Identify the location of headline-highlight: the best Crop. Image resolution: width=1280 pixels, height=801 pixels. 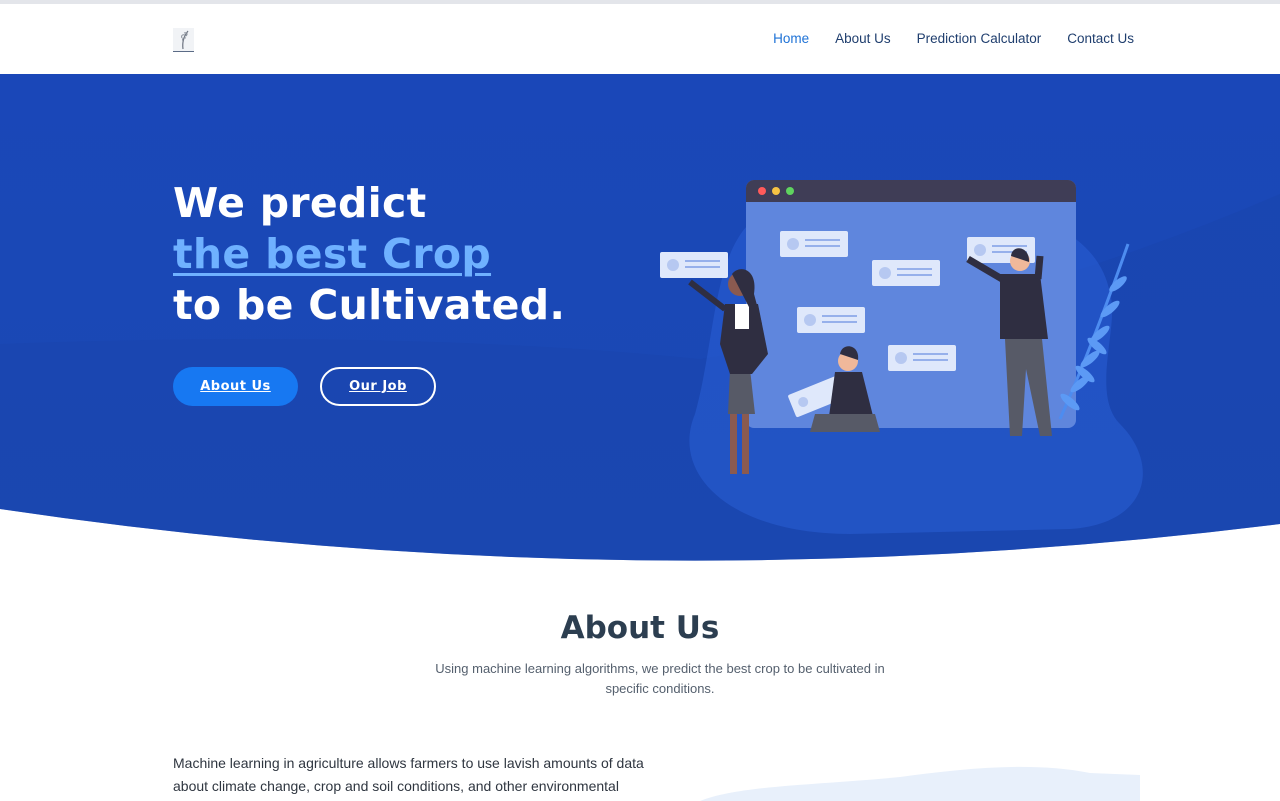
(403, 254).